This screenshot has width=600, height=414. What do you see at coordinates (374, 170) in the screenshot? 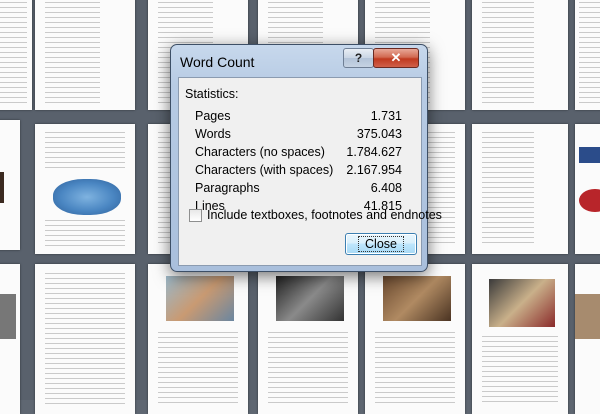
I see `stat-value: 2.167.954` at bounding box center [374, 170].